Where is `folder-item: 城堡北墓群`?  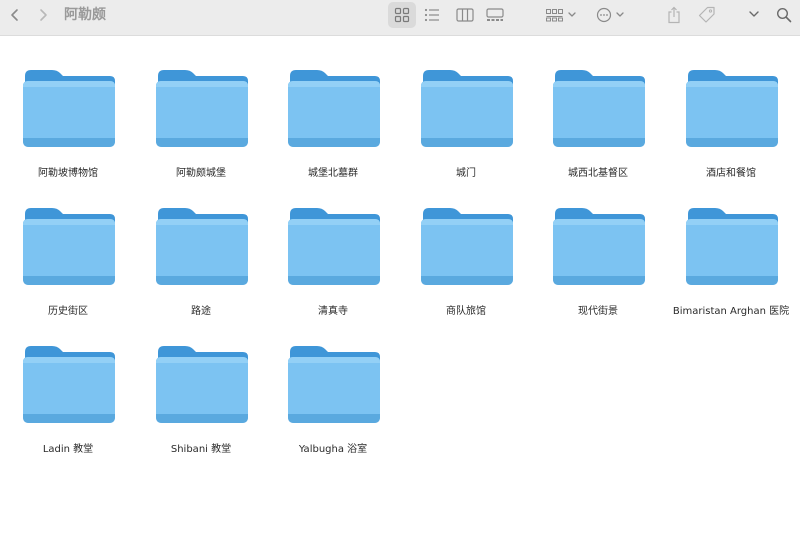 folder-item: 城堡北墓群 is located at coordinates (333, 135).